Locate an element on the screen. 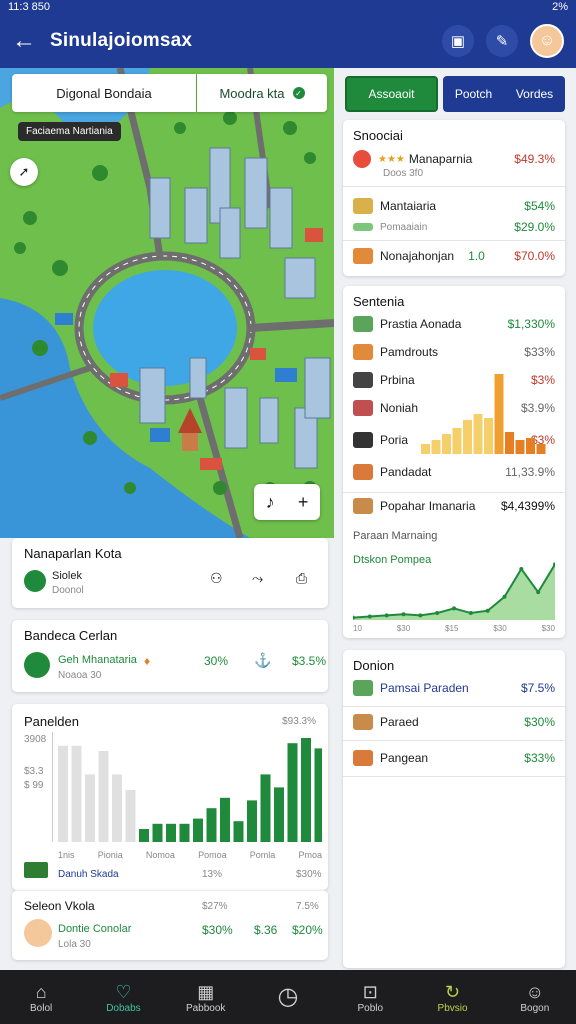 Image resolution: width=576 pixels, height=1024 pixels. sentenia-row-value: $1,330% is located at coordinates (531, 324).